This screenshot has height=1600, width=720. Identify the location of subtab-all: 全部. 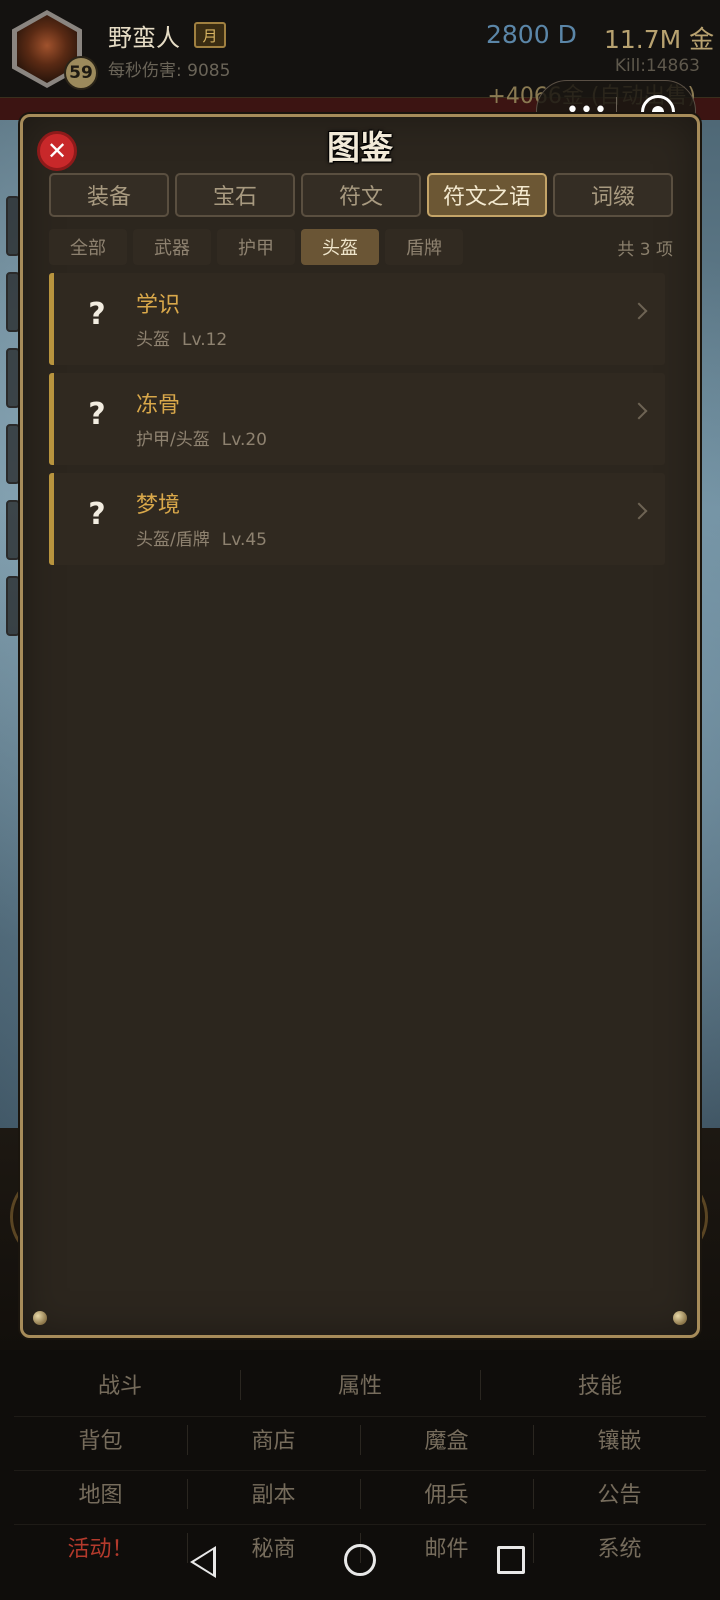
(88, 247).